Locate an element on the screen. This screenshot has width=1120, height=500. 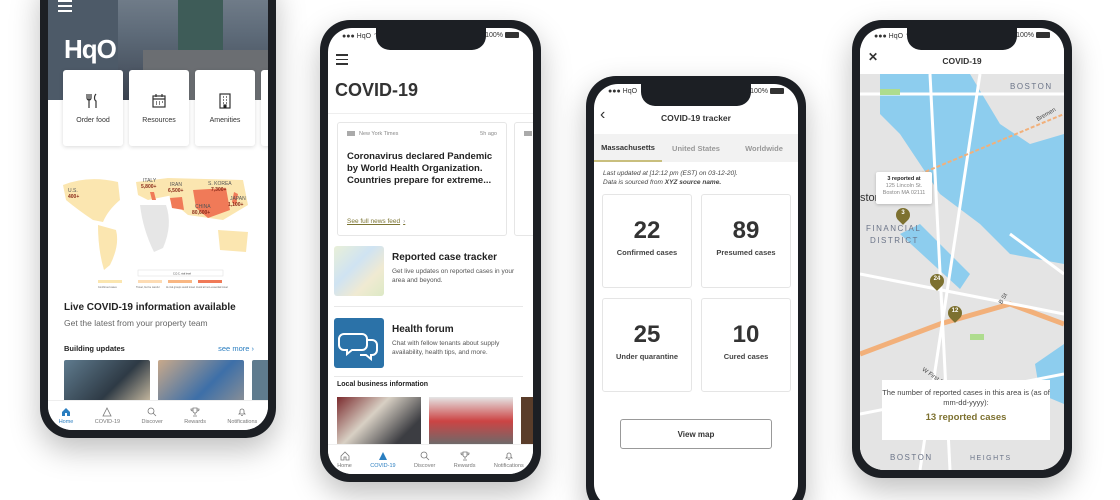
warning-icon is located at coordinates (382, 455).